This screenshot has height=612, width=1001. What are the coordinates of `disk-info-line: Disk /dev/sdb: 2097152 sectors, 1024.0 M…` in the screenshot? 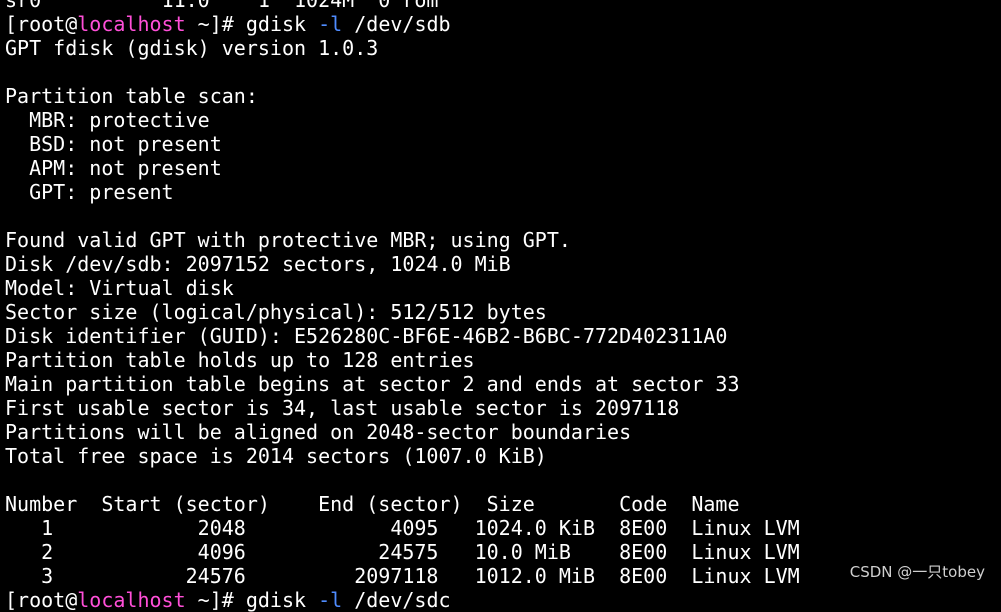 It's located at (258, 264).